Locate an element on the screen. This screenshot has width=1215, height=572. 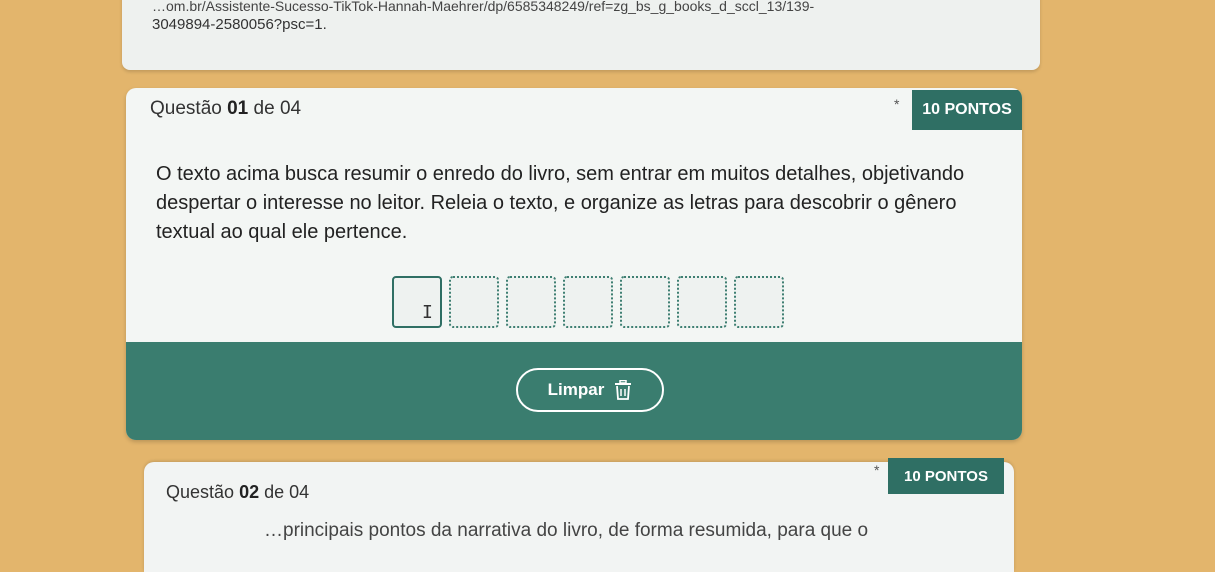
clear-button: Limpar is located at coordinates (590, 390).